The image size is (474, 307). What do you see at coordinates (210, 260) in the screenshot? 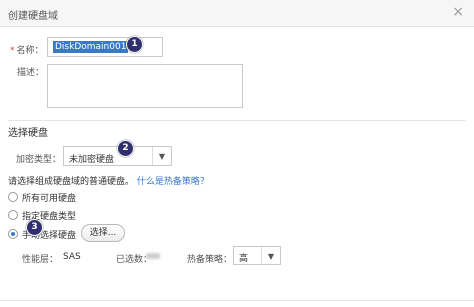
I see `hotspare-label: 热备策略：` at bounding box center [210, 260].